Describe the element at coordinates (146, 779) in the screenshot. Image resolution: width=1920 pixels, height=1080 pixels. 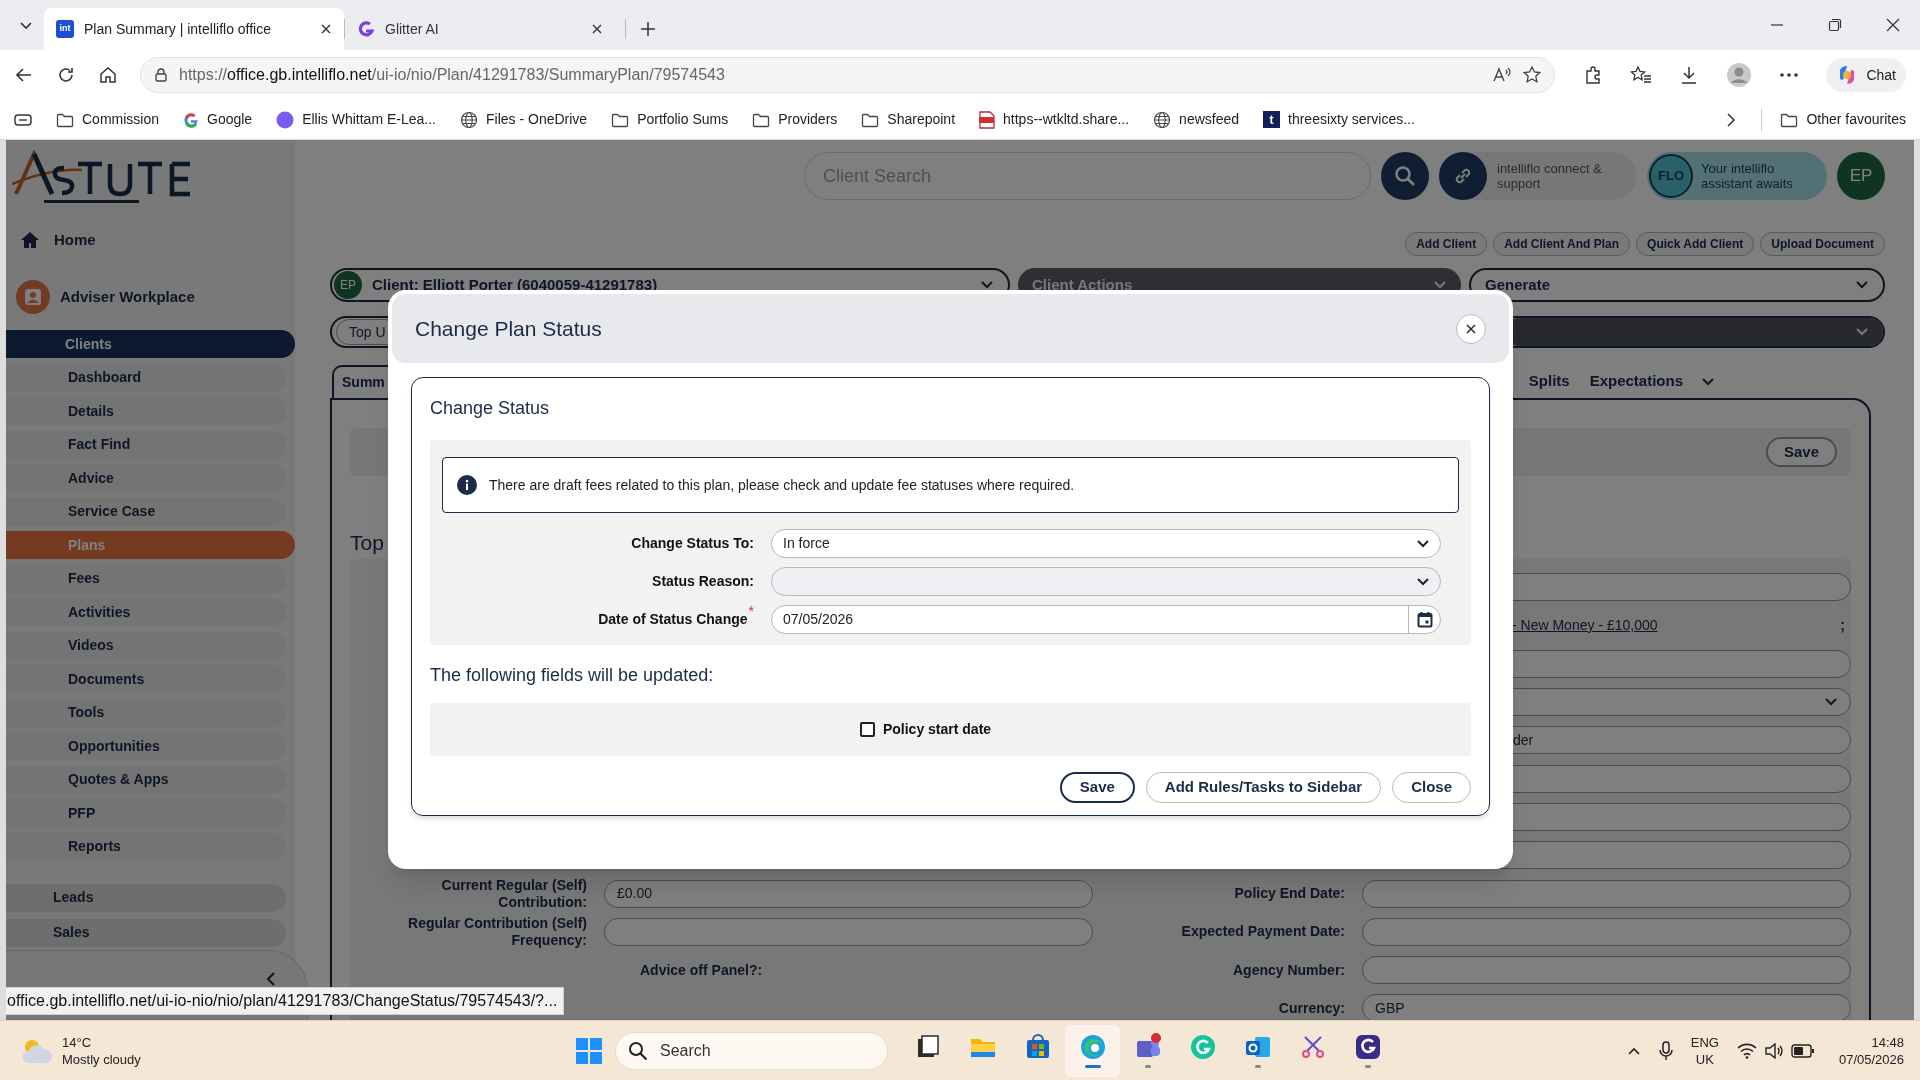
I see `sidebar-item: Quotes & Apps` at that location.